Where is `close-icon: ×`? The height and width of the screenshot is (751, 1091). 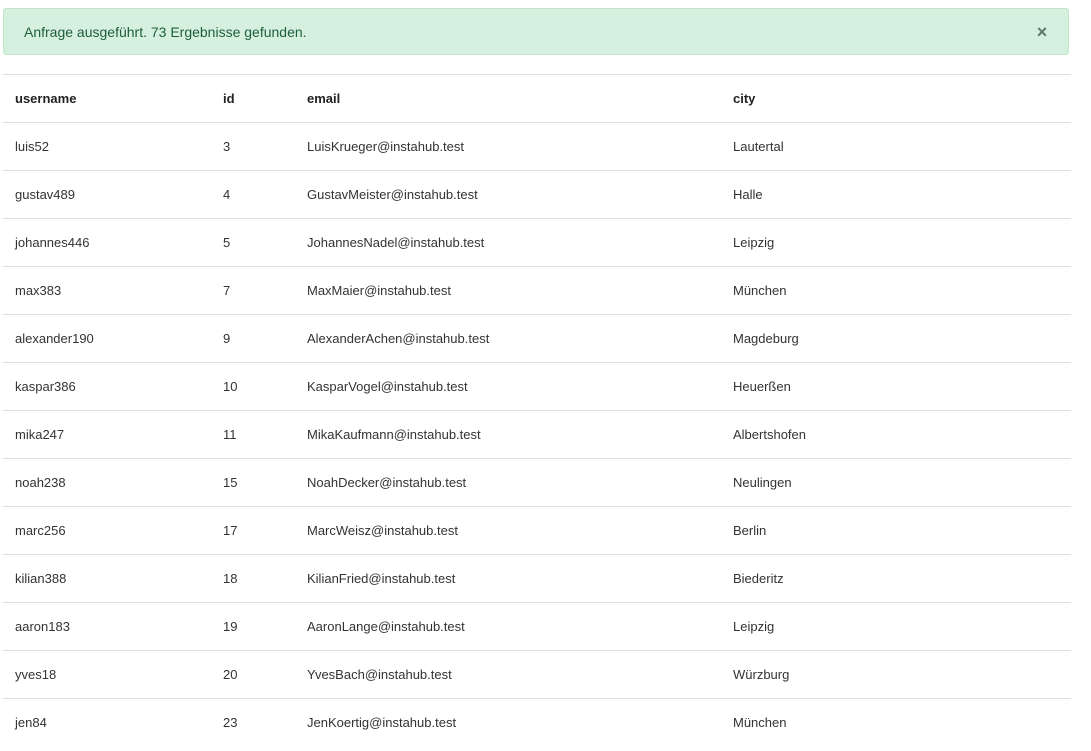 close-icon: × is located at coordinates (1042, 32).